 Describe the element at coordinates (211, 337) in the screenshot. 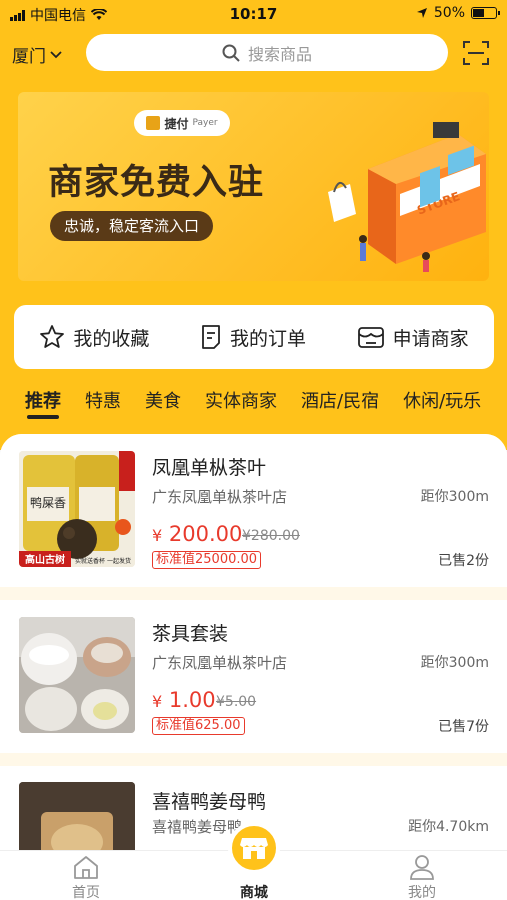

I see `order-icon` at that location.